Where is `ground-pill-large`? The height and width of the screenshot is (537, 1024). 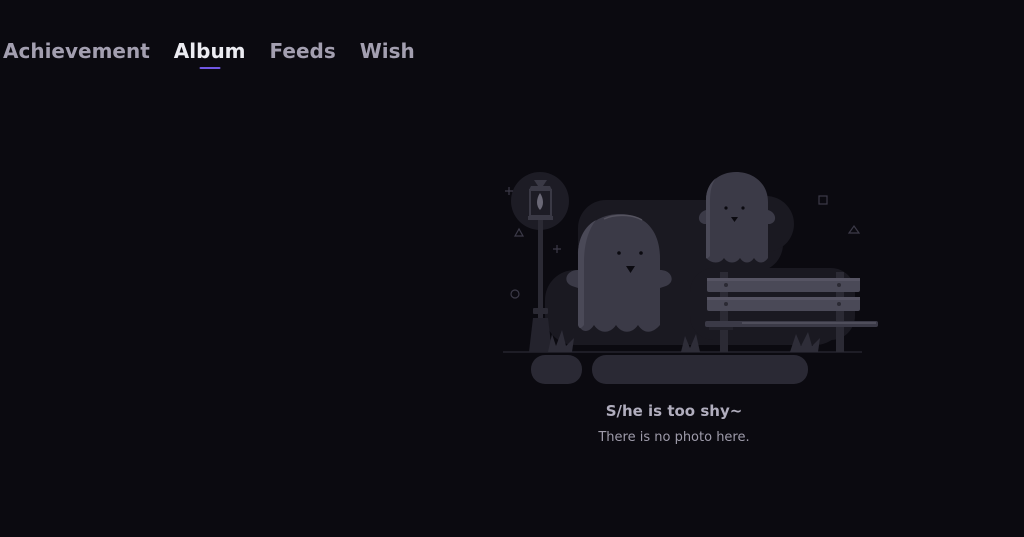 ground-pill-large is located at coordinates (700, 369).